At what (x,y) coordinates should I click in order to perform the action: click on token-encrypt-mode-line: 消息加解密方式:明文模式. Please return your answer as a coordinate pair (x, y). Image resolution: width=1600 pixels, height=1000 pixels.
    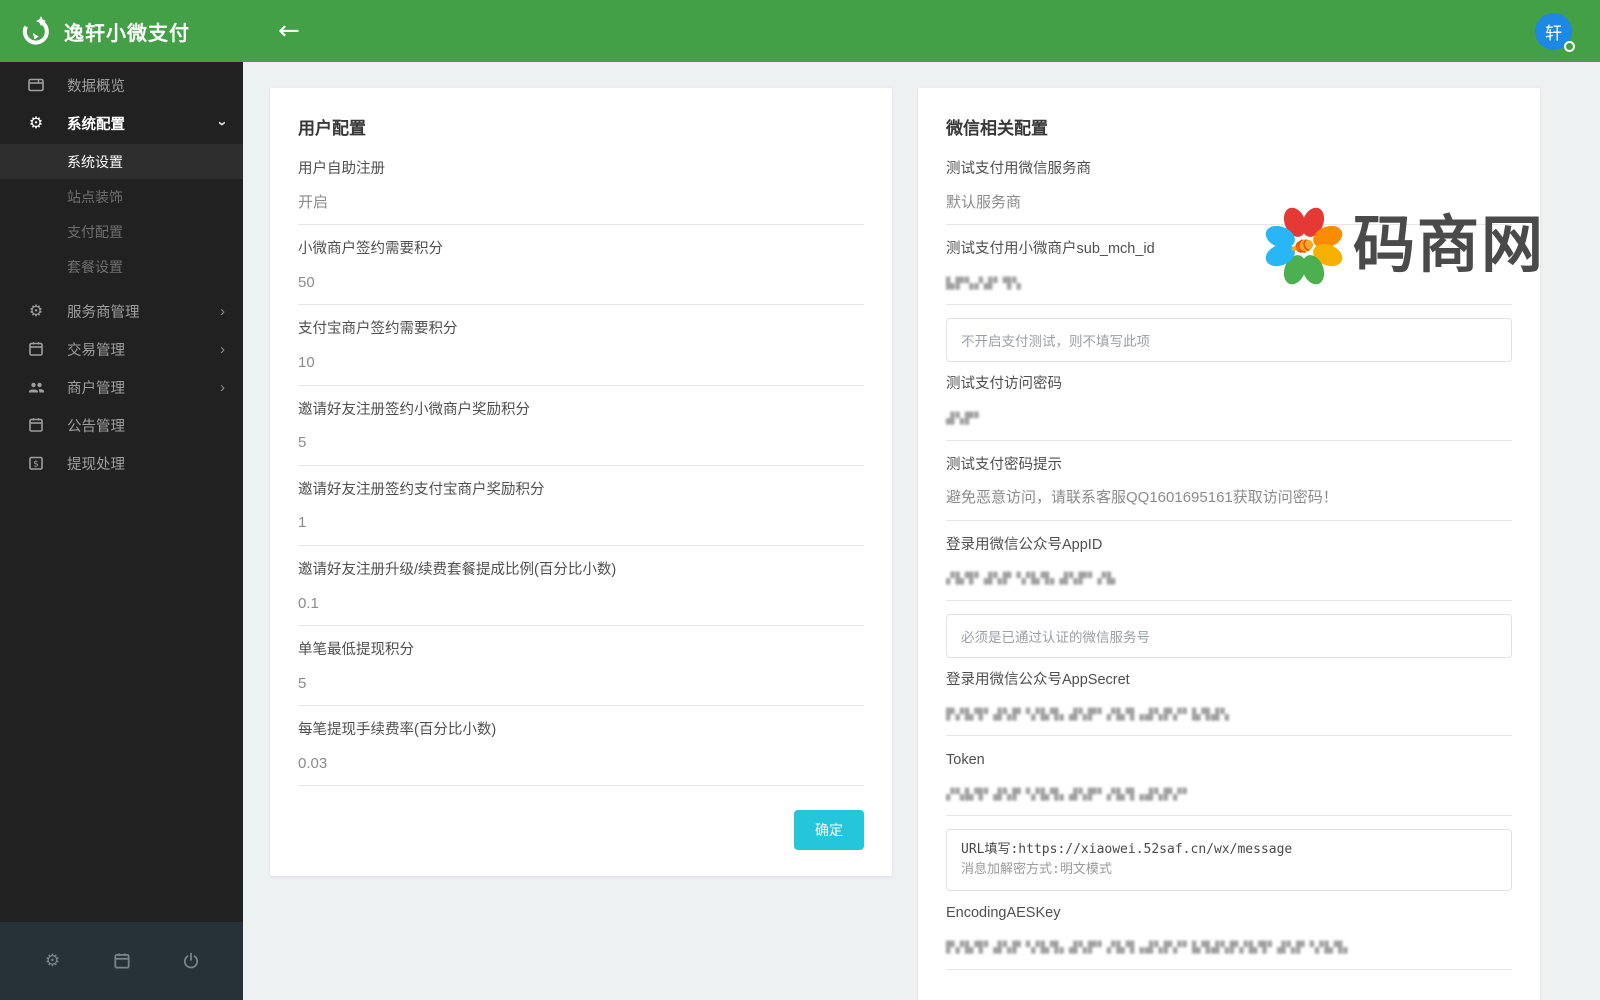
    Looking at the image, I should click on (1036, 870).